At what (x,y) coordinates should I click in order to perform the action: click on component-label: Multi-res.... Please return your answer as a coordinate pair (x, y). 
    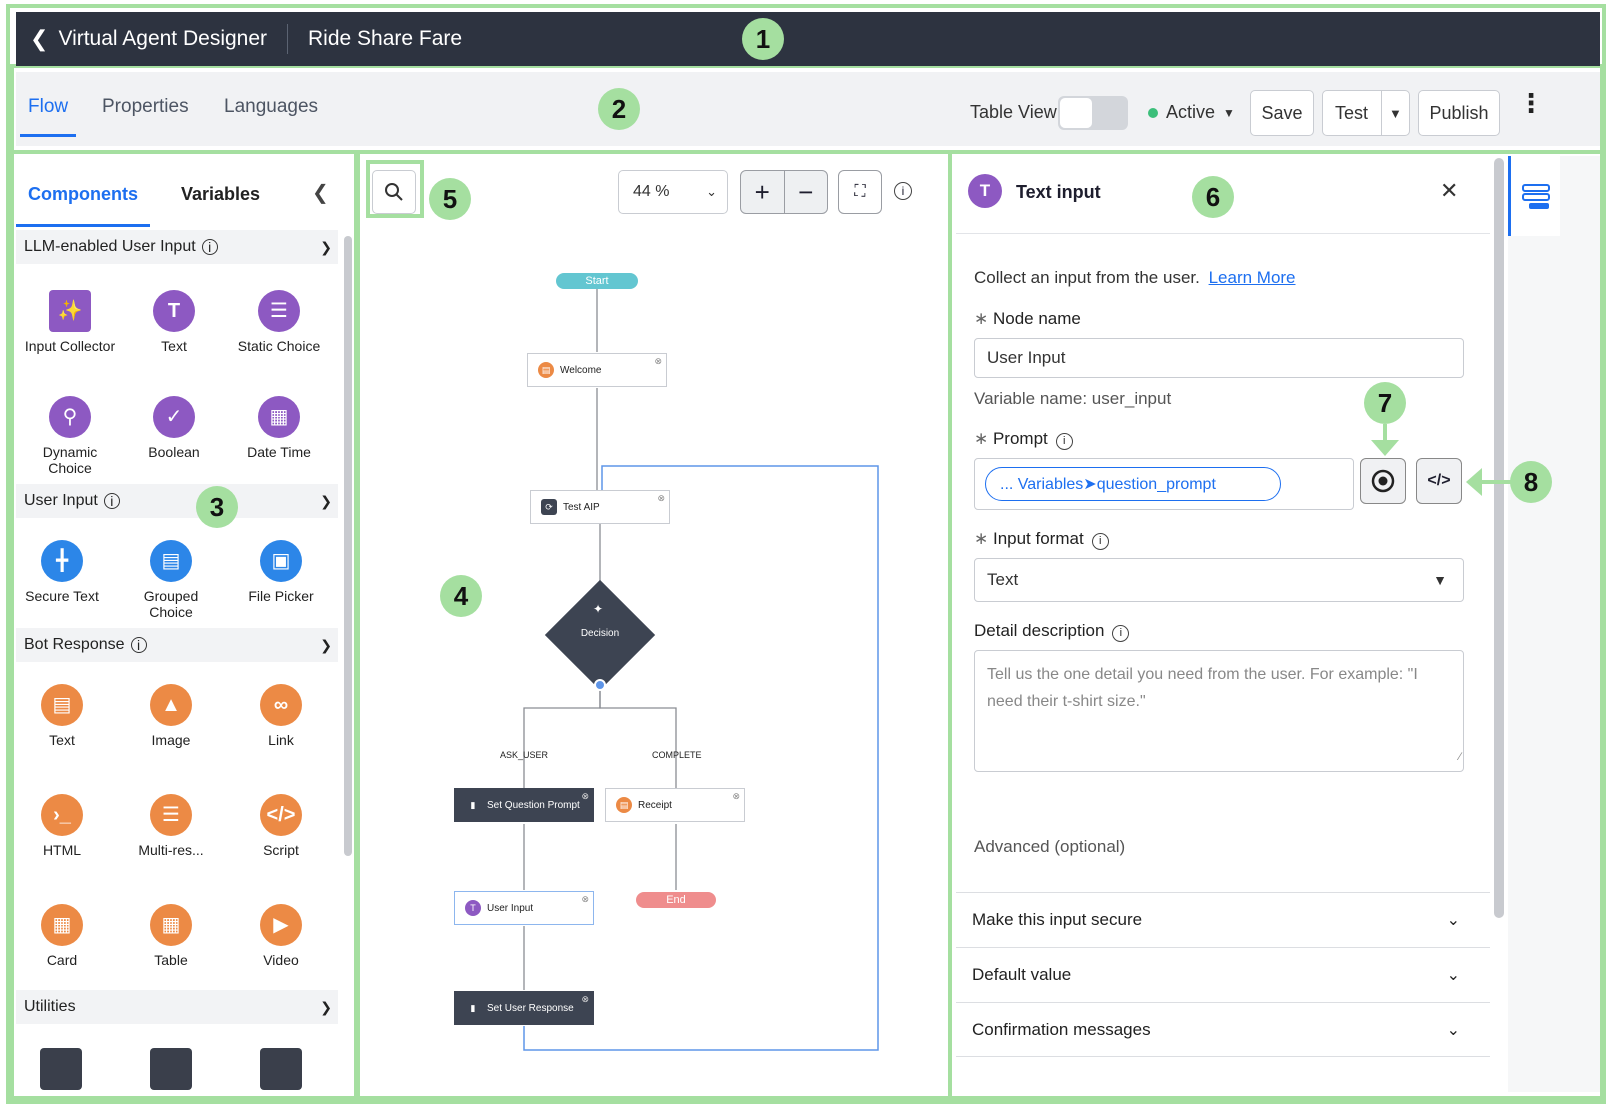
    Looking at the image, I should click on (171, 850).